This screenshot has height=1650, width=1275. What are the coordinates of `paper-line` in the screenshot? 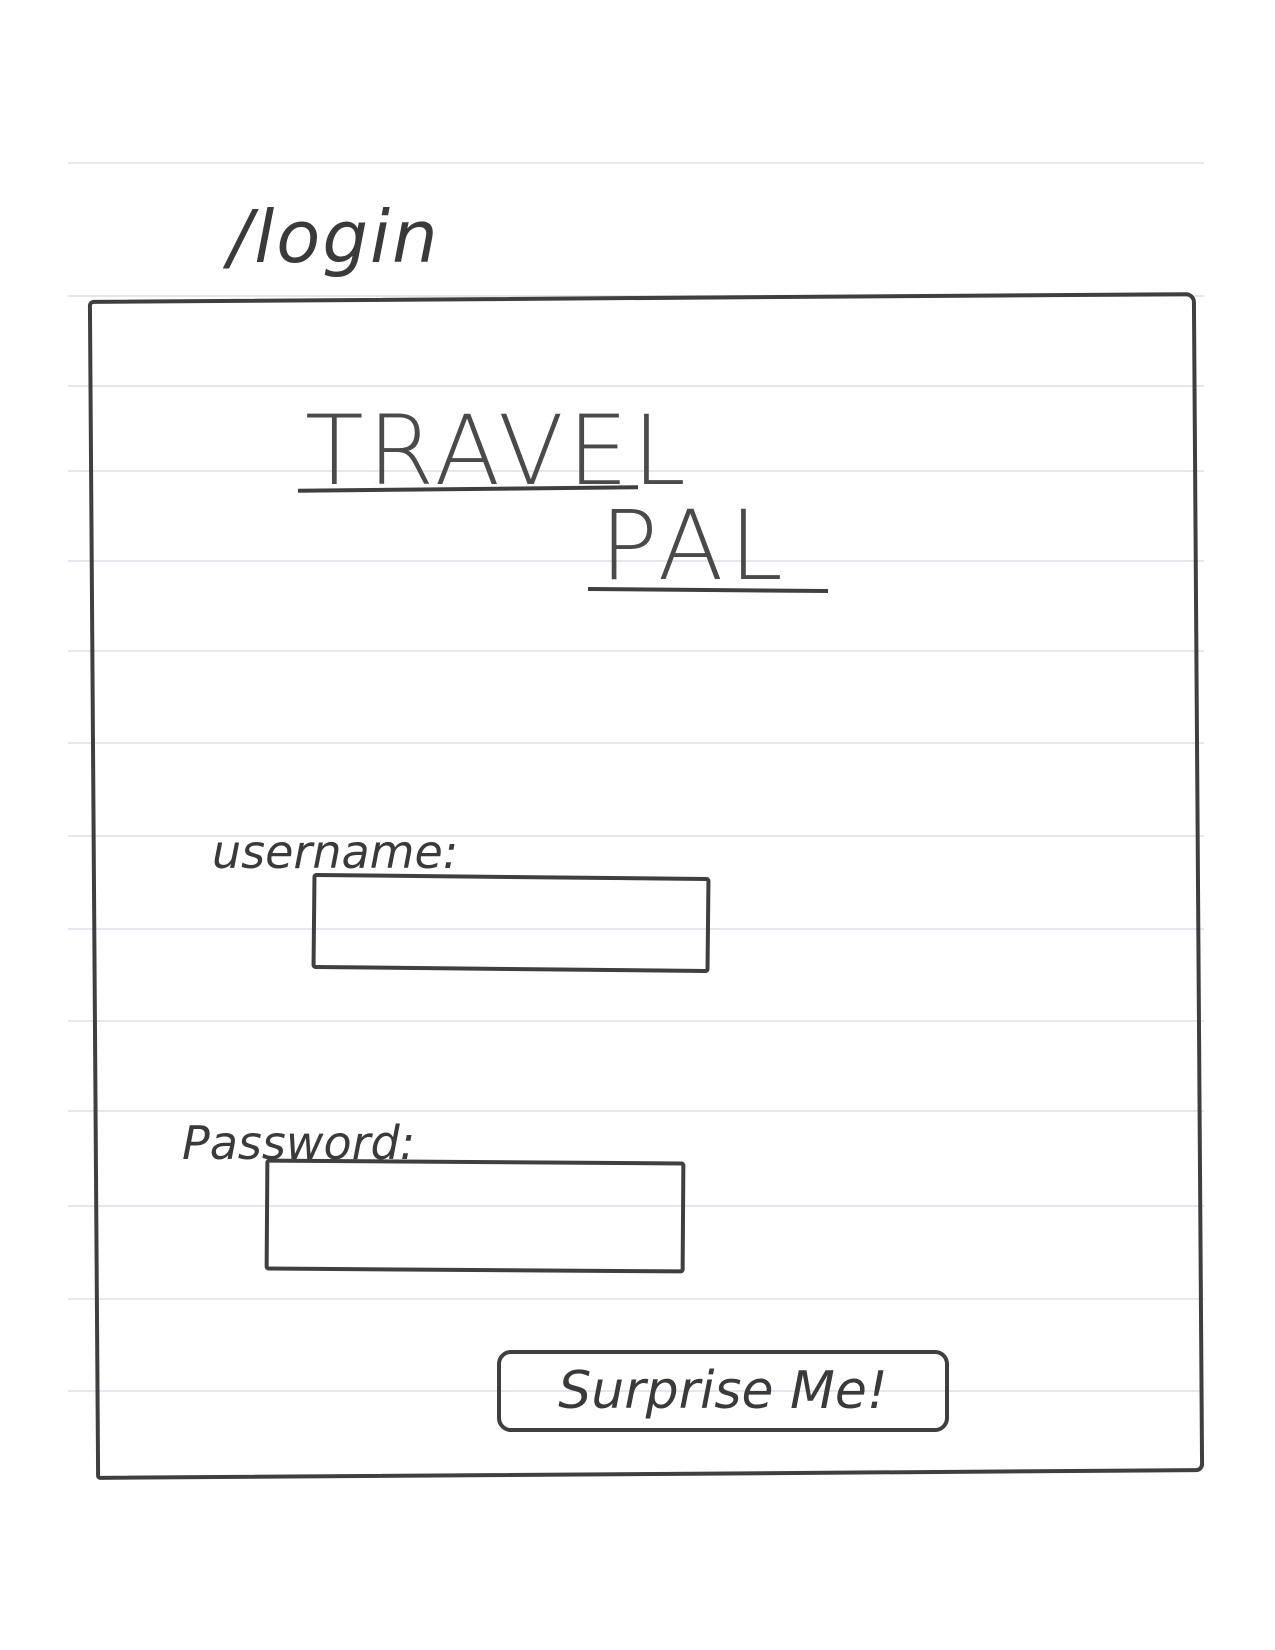 It's located at (636, 163).